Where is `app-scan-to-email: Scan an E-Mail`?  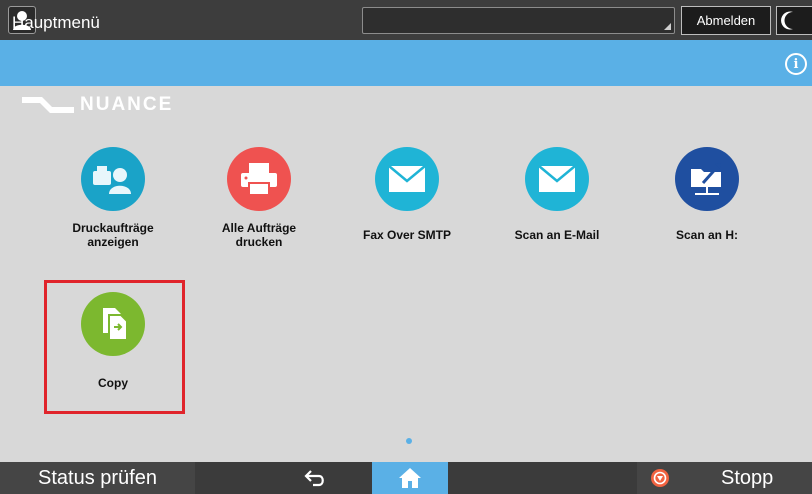 app-scan-to-email: Scan an E-Mail is located at coordinates (557, 194).